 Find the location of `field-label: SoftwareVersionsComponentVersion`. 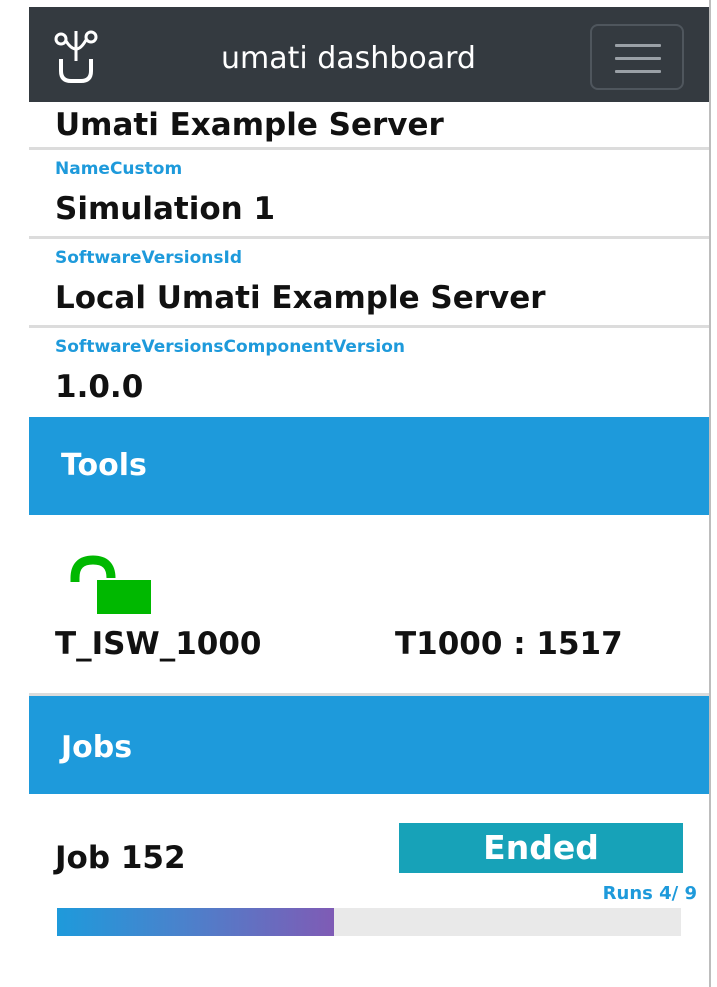

field-label: SoftwareVersionsComponentVersion is located at coordinates (230, 347).